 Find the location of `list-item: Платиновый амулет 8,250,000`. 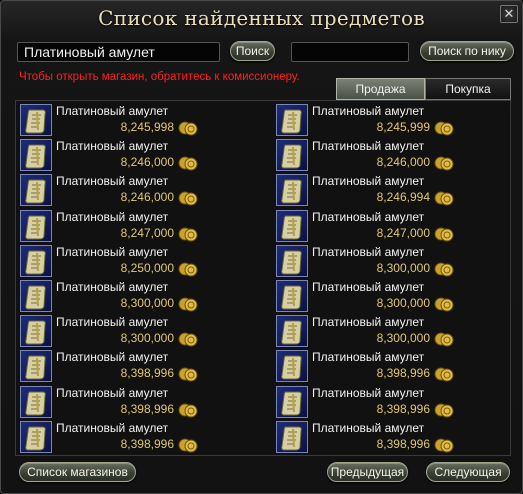

list-item: Платиновый амулет 8,250,000 is located at coordinates (136, 261).